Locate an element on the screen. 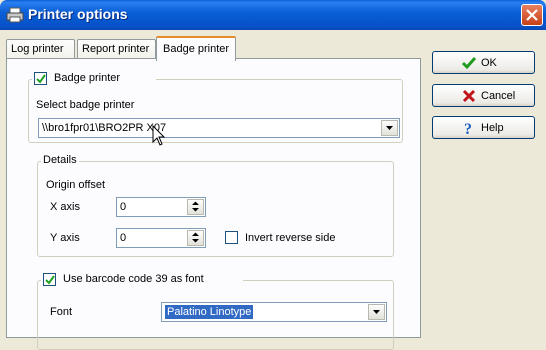  help-button: ? Help is located at coordinates (483, 127).